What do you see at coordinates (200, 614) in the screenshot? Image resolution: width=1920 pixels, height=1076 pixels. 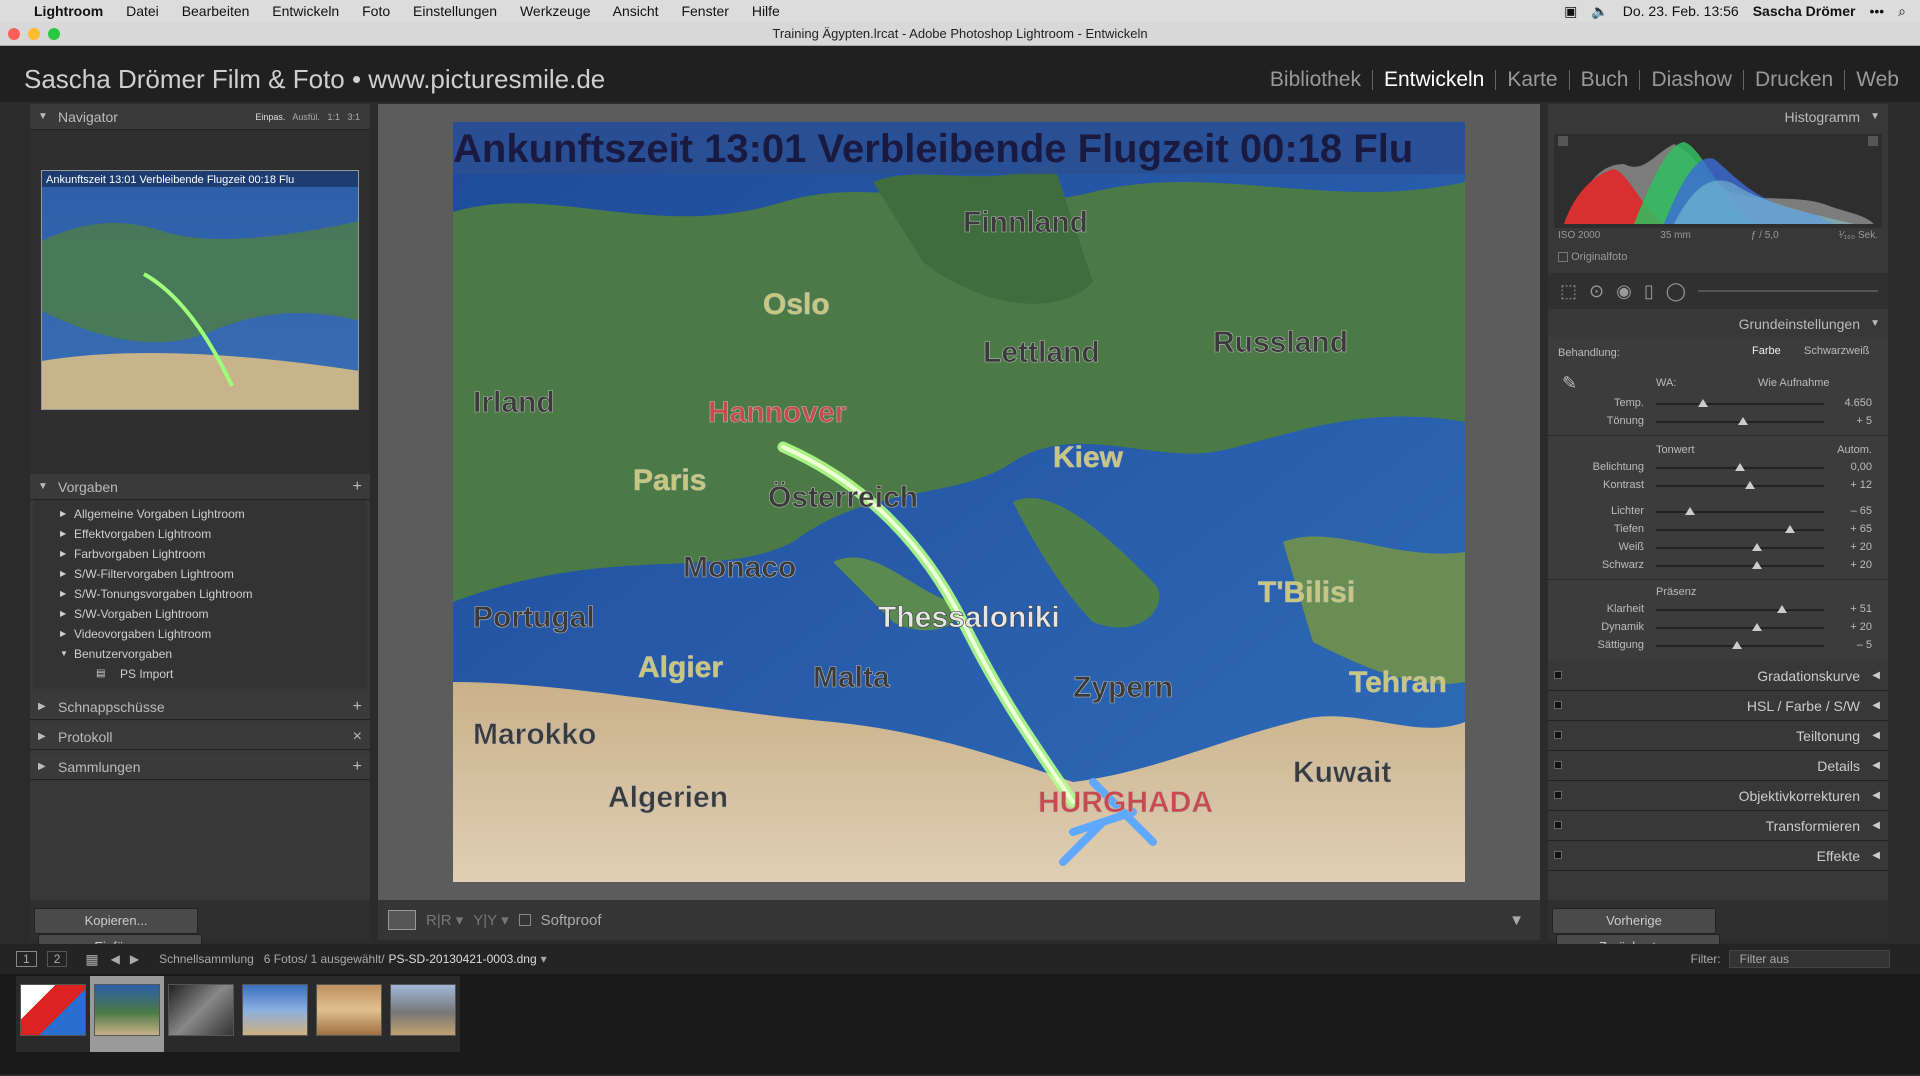 I see `preset-folder: ▶ S/W-Vorgaben Lightroom` at bounding box center [200, 614].